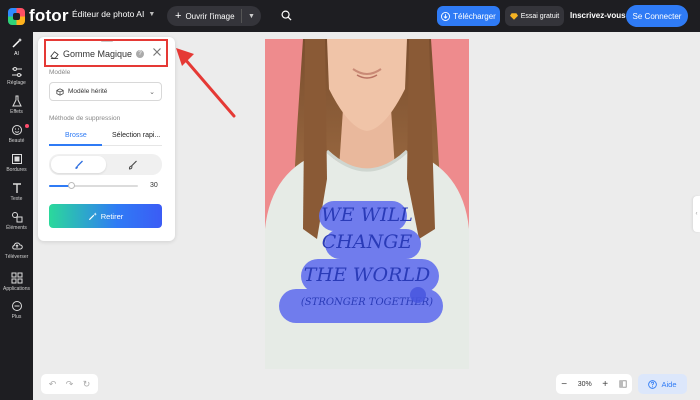 The height and width of the screenshot is (400, 700). Describe the element at coordinates (17, 246) in the screenshot. I see `upload-cloud-icon` at that location.